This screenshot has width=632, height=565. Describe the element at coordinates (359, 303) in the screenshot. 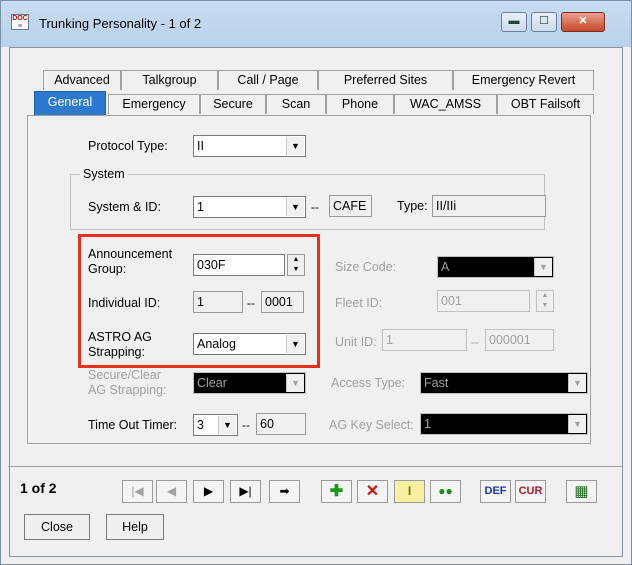

I see `fleet-id-label: Fleet ID:` at that location.